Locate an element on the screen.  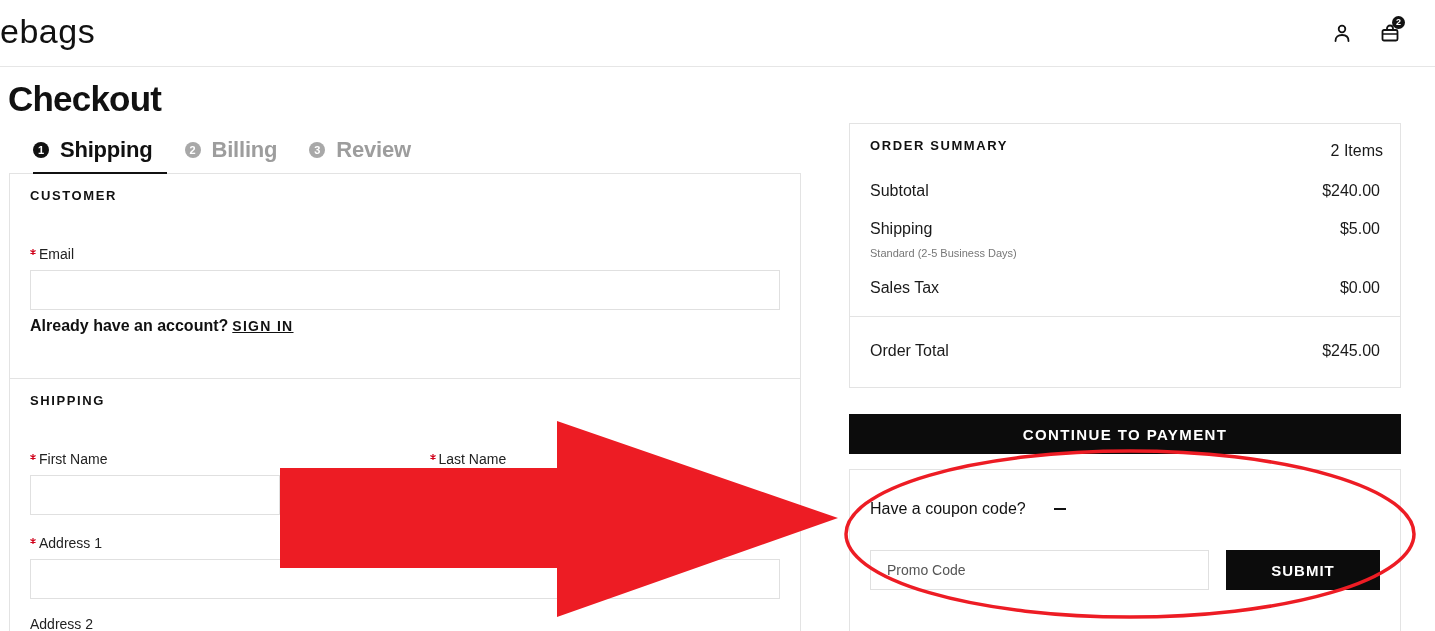
field-label: Address 2 is located at coordinates (62, 624).